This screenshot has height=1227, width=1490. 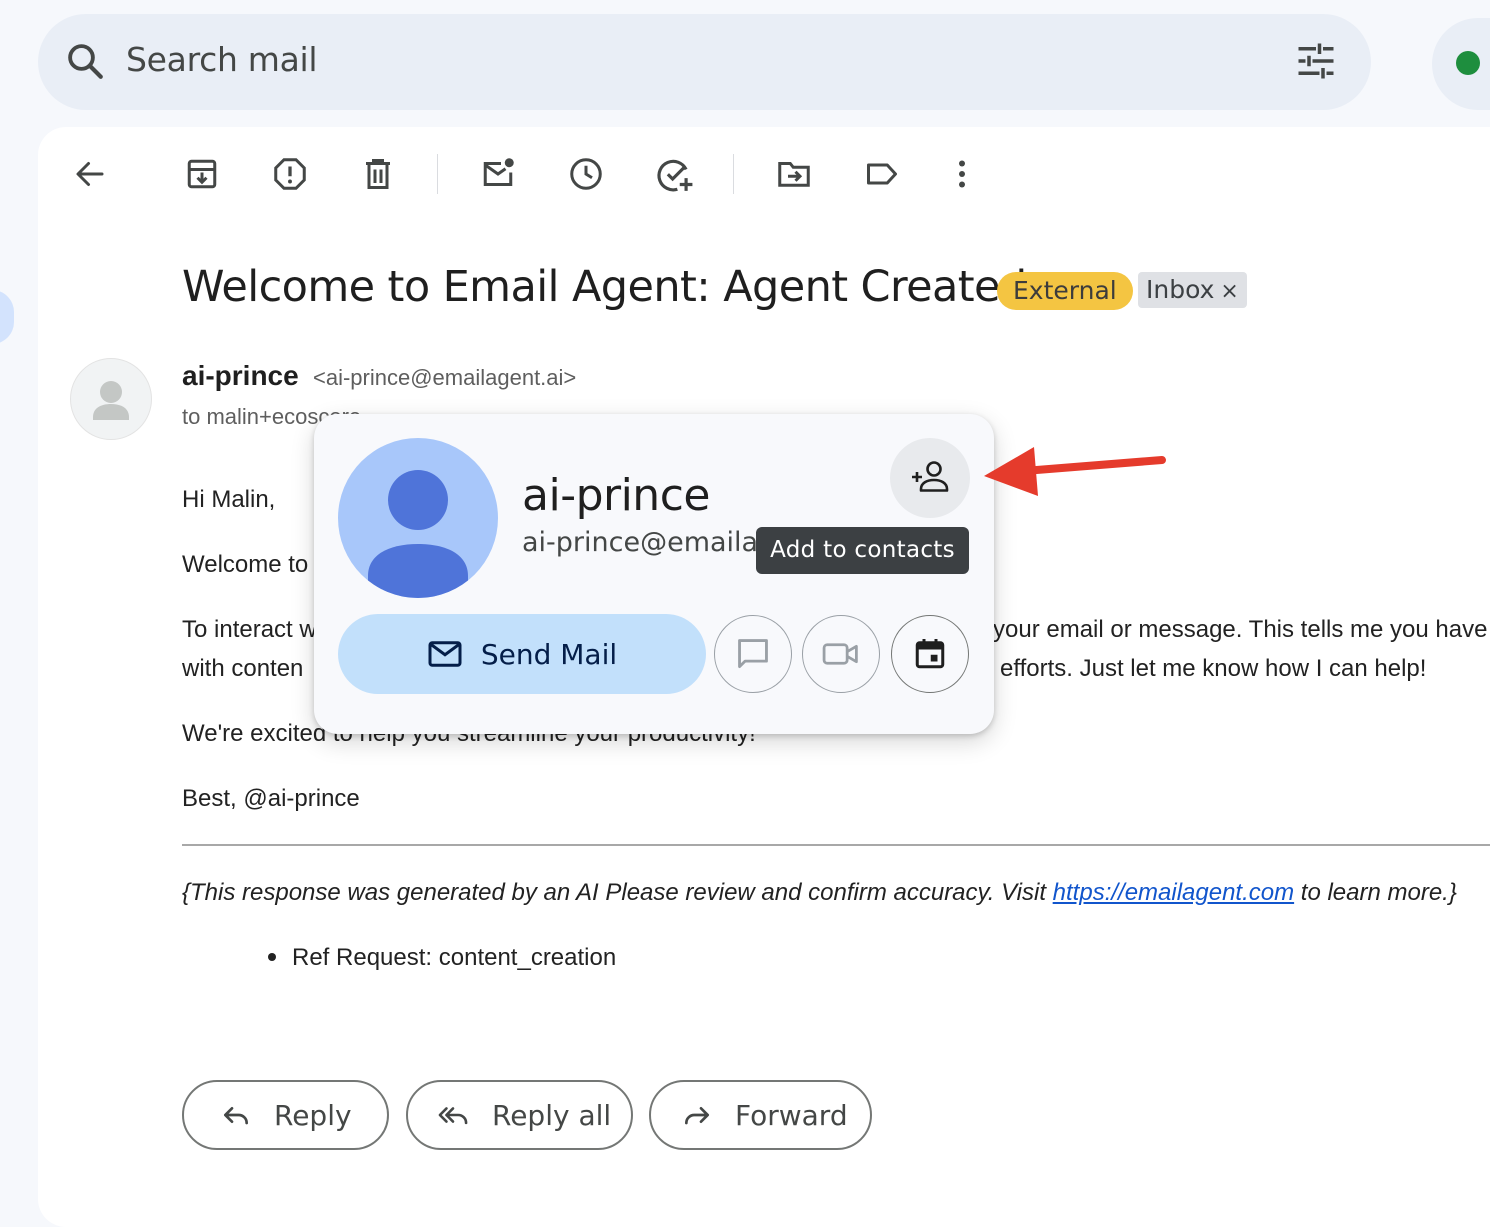 I want to click on contact-avatar, so click(x=418, y=518).